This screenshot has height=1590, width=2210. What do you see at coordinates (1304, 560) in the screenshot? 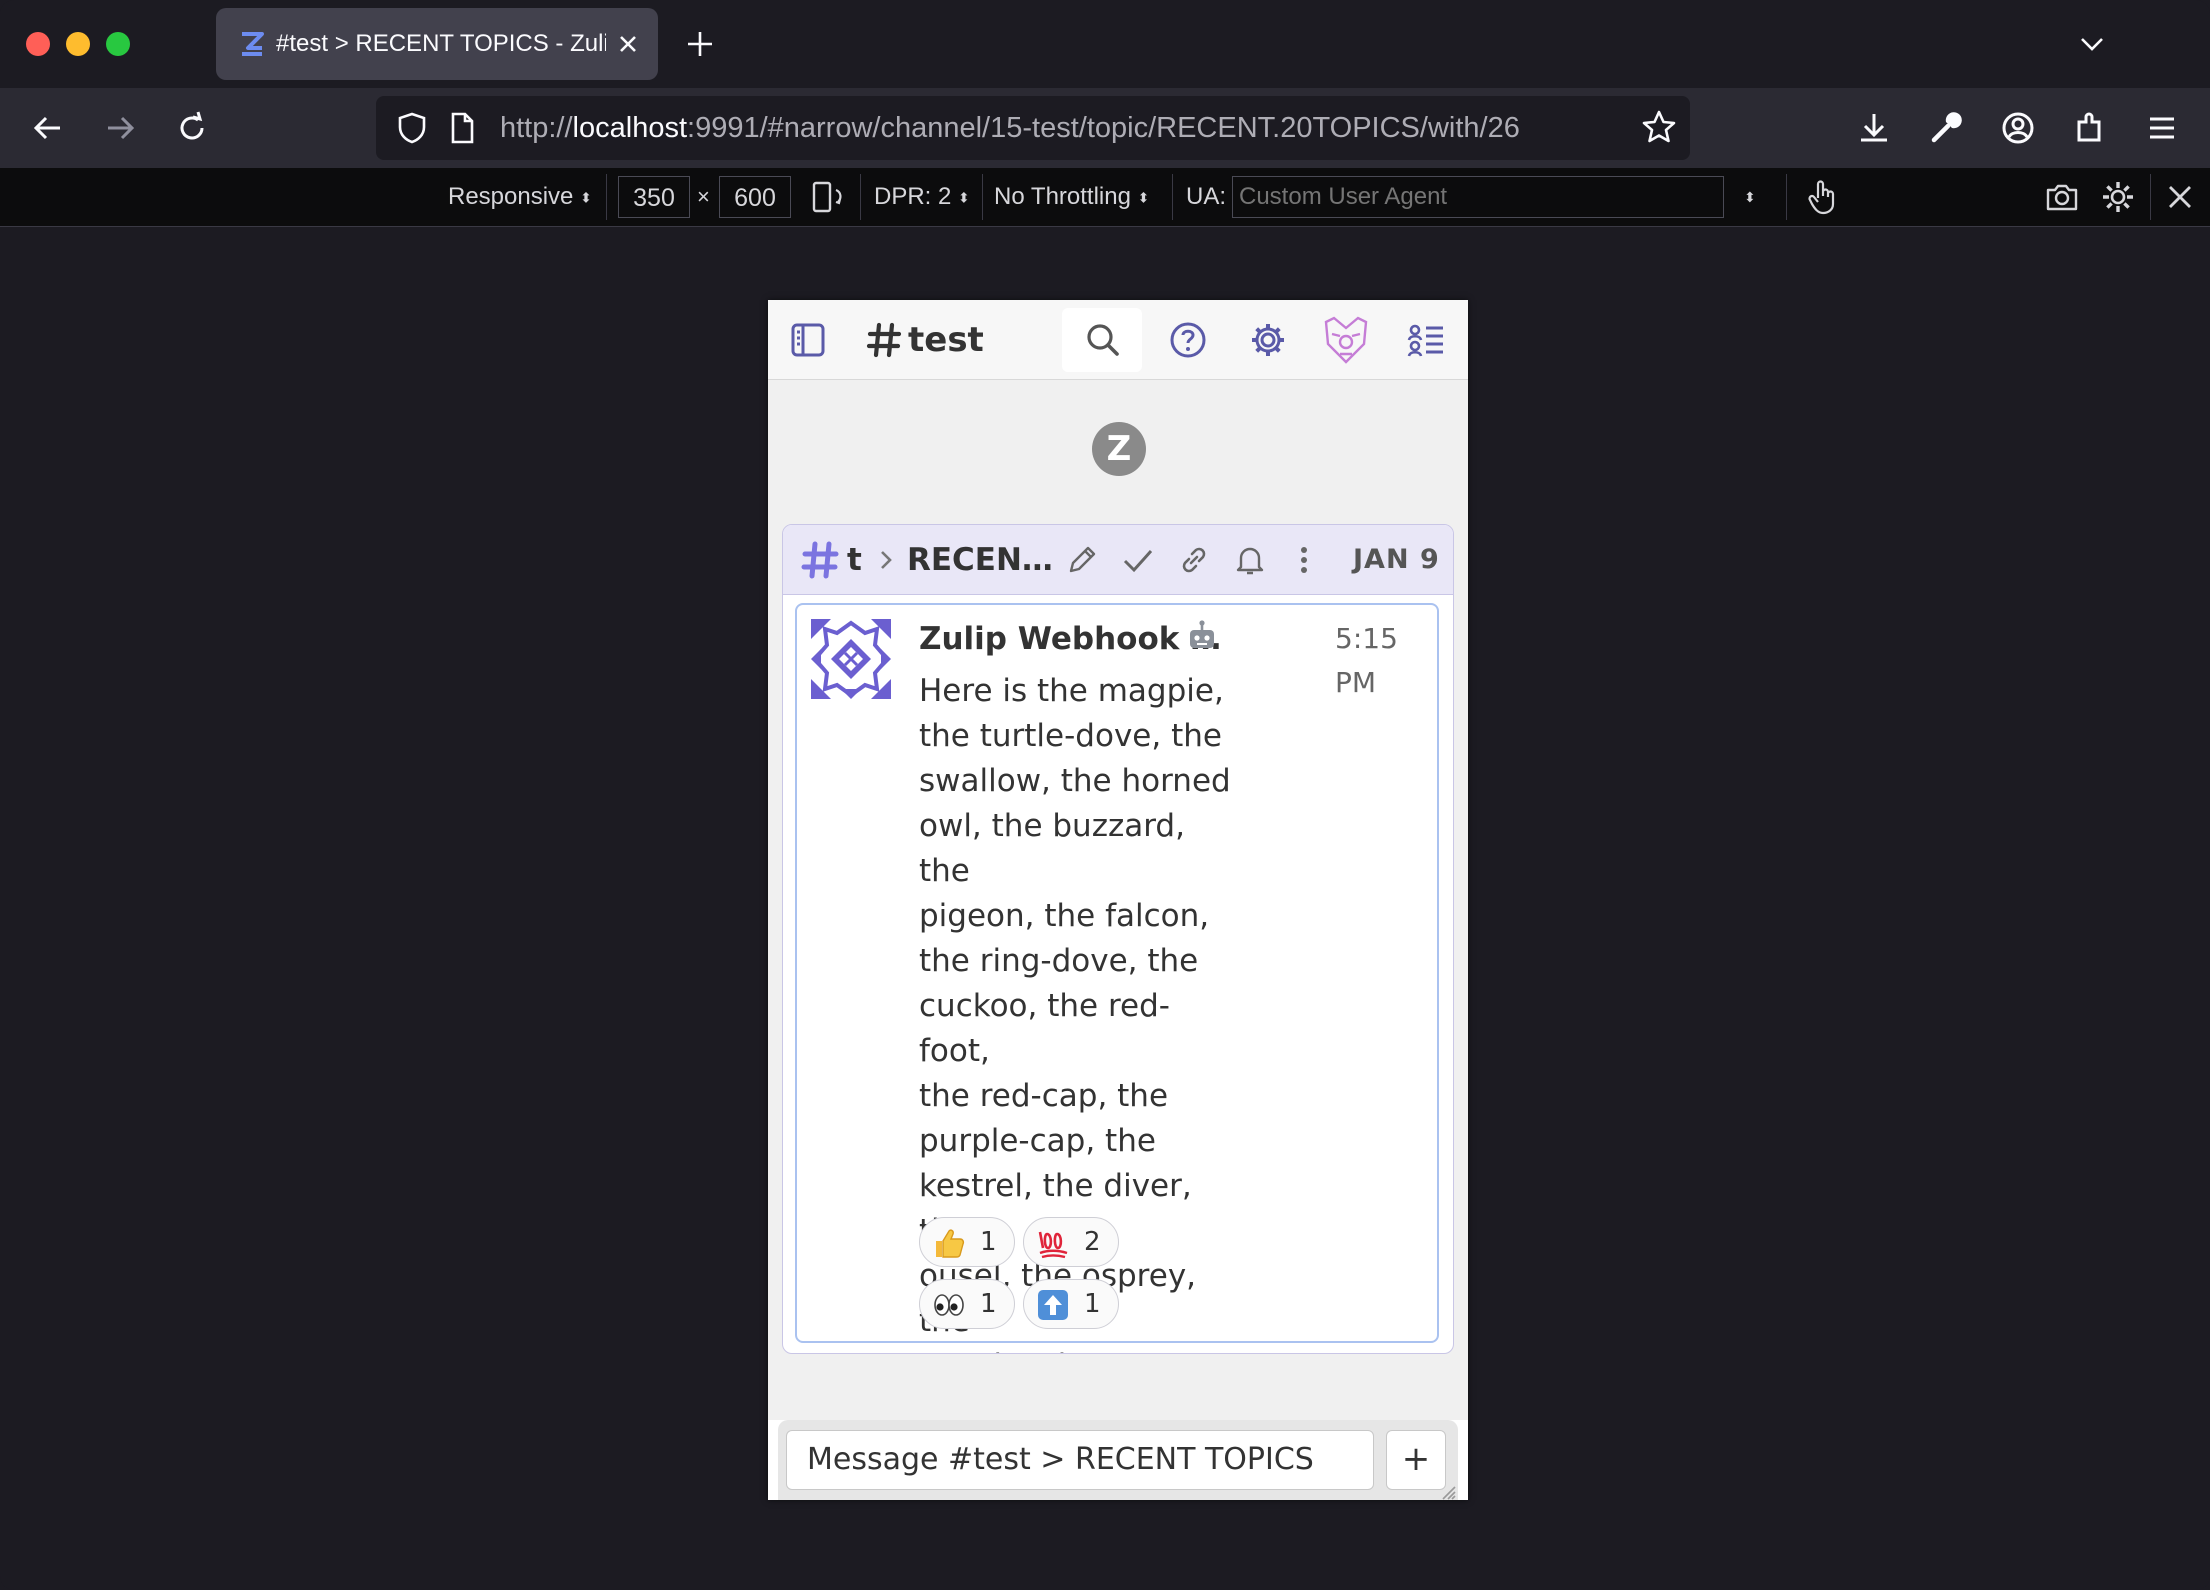
I see `more-vertical-icon` at bounding box center [1304, 560].